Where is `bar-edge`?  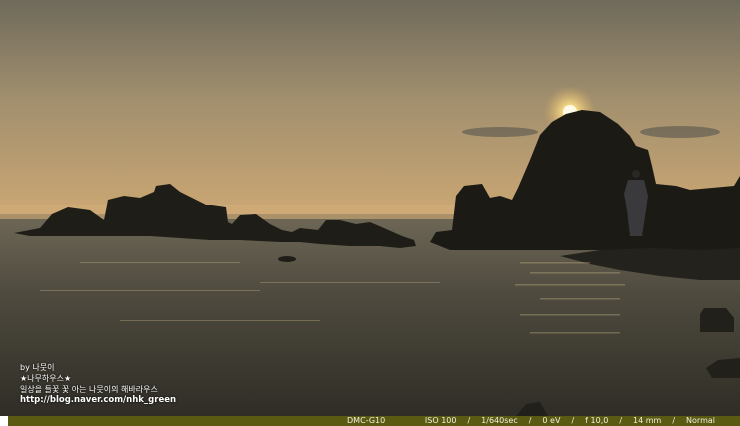
bar-edge is located at coordinates (4, 421).